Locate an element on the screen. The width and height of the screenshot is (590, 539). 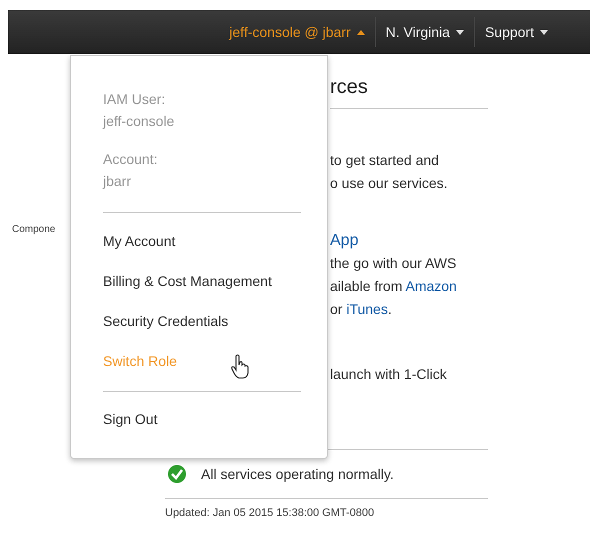
text-line: o use our services. is located at coordinates (389, 183).